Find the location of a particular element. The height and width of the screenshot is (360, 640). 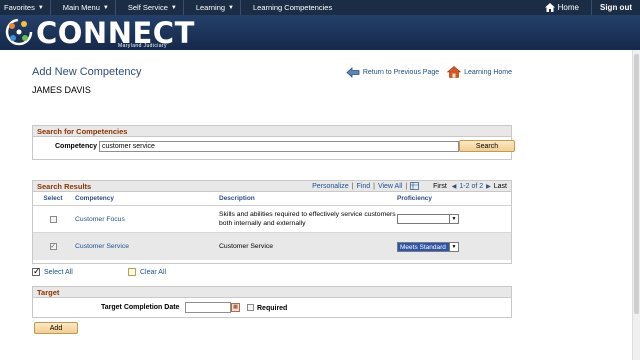

download-grid-icon is located at coordinates (415, 186).